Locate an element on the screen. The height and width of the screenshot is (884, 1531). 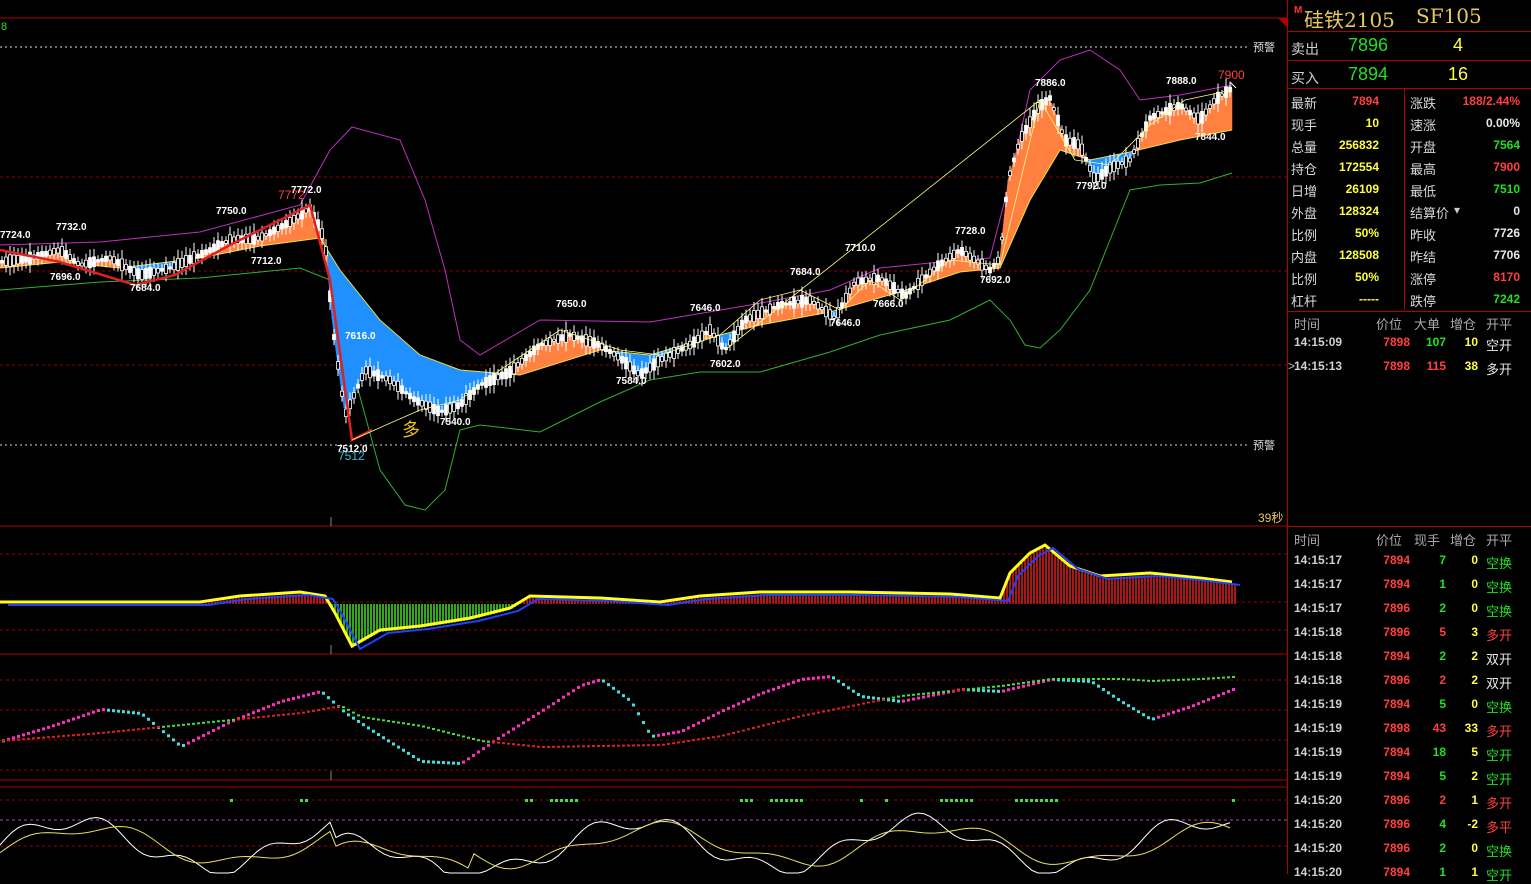
row-type: 多开 is located at coordinates (1499, 369).